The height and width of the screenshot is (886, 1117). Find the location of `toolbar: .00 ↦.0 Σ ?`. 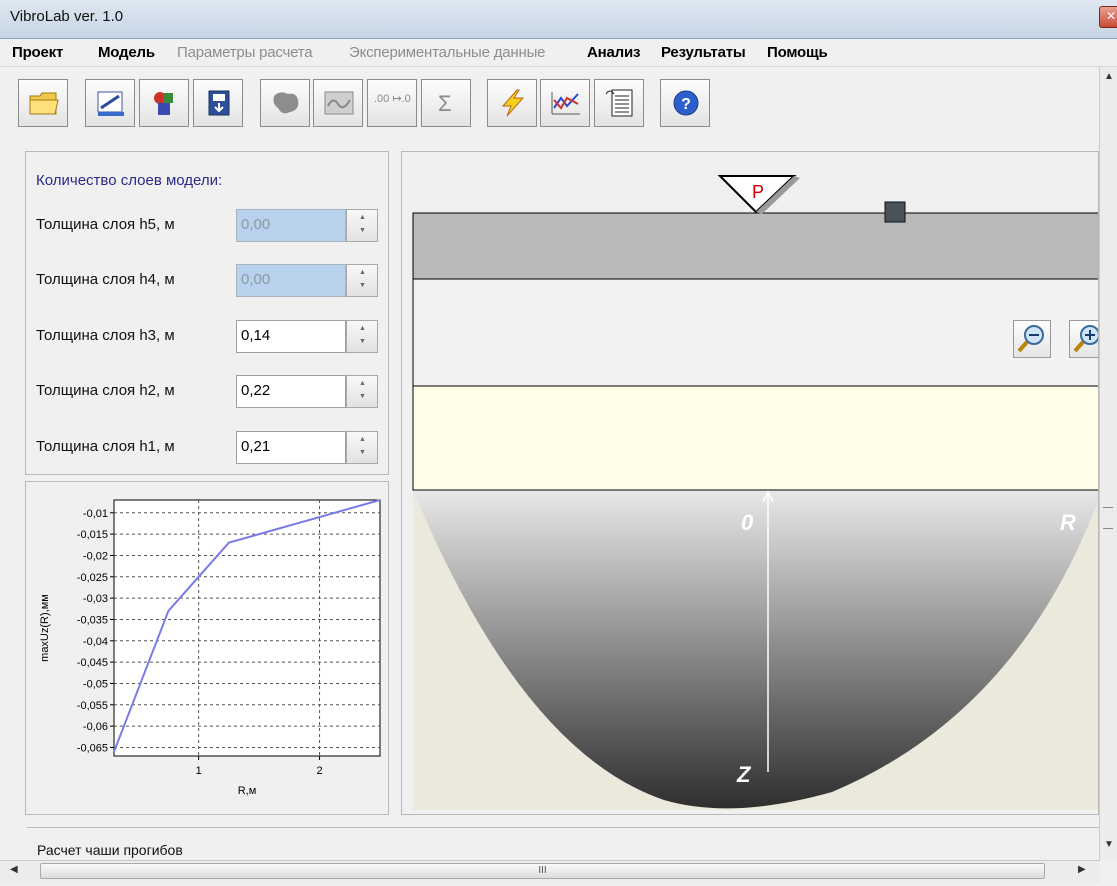

toolbar: .00 ↦.0 Σ ? is located at coordinates (550, 103).